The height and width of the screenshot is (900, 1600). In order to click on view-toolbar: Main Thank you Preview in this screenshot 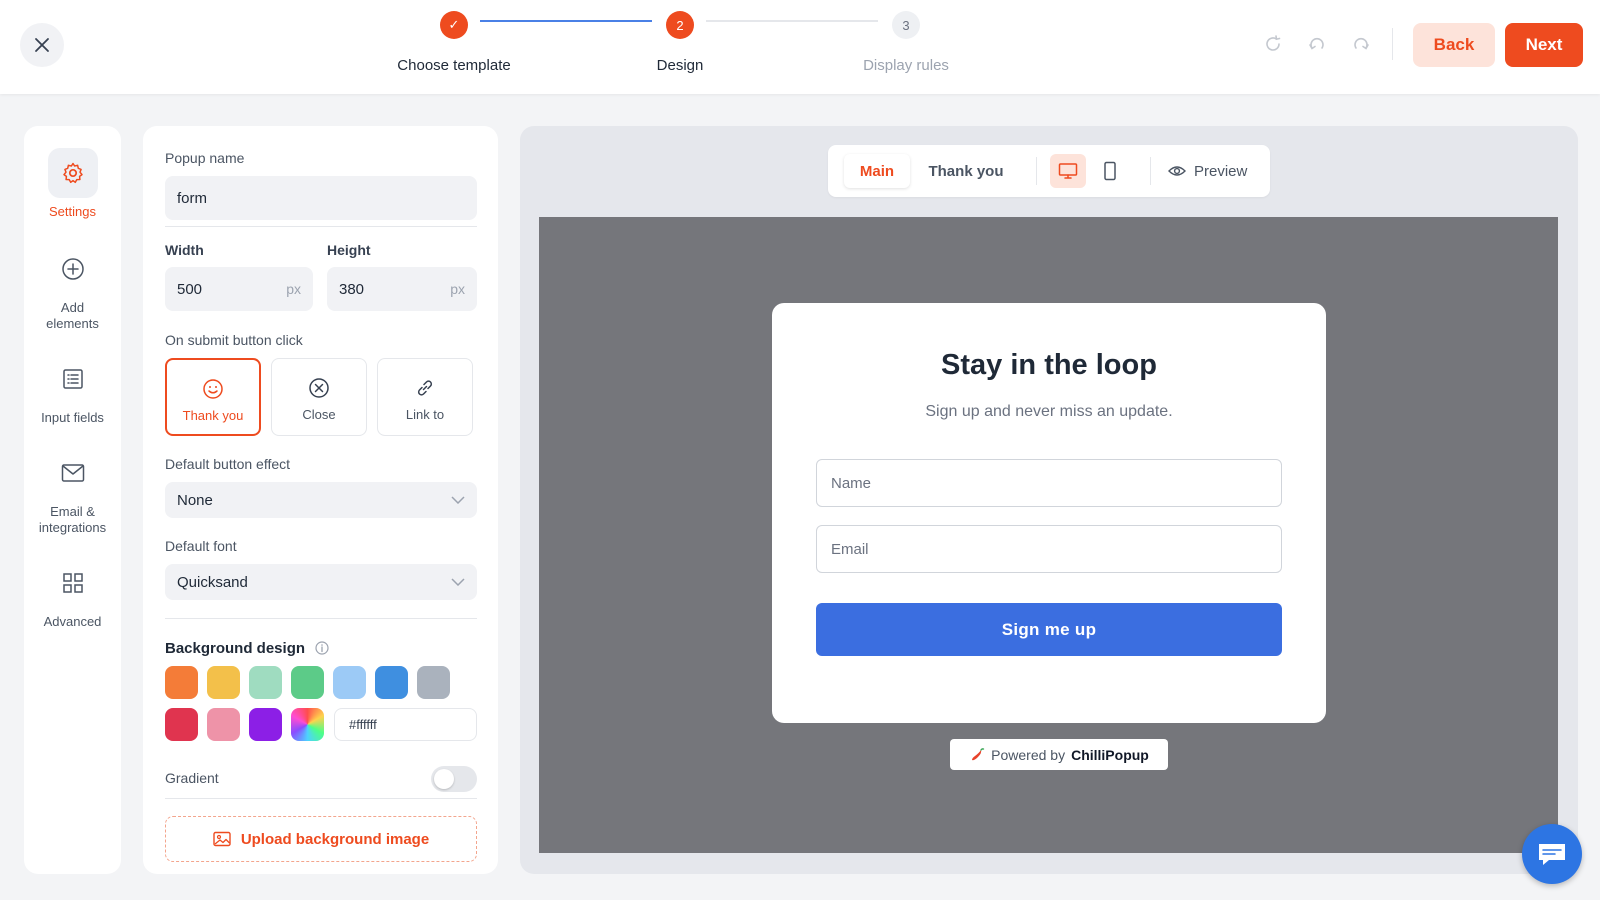, I will do `click(1049, 171)`.